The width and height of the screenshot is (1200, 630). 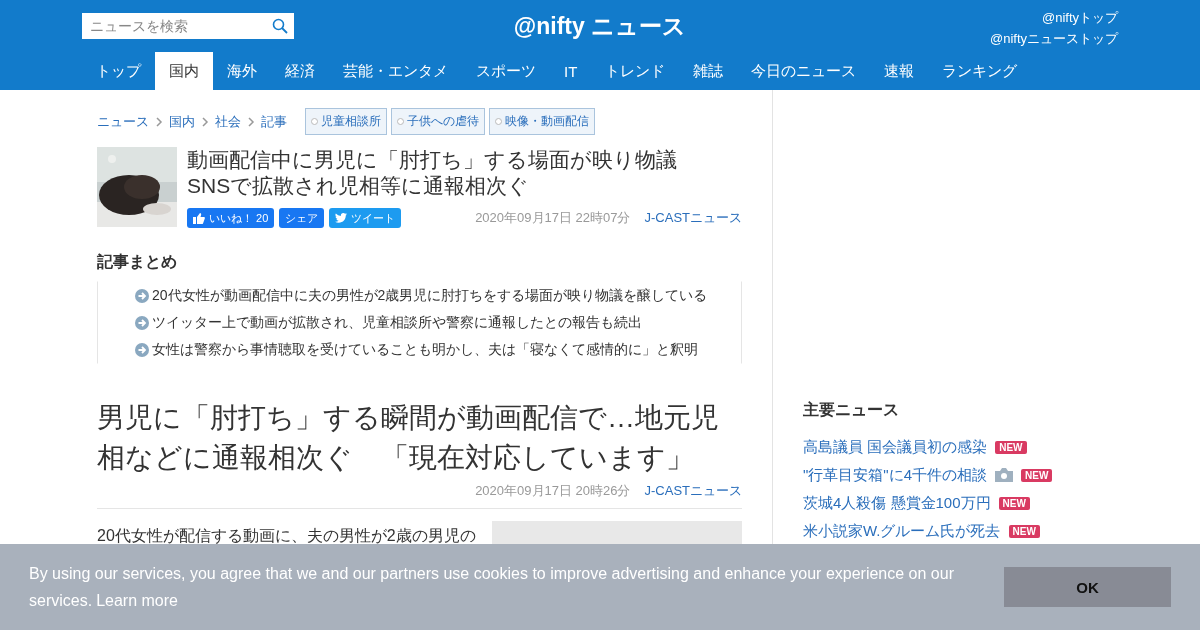 I want to click on story-headline: 男児に「肘打ち」する瞬間が動画配信で…地元児相などに通報相次ぐ 「現在対応しています」, so click(x=408, y=438).